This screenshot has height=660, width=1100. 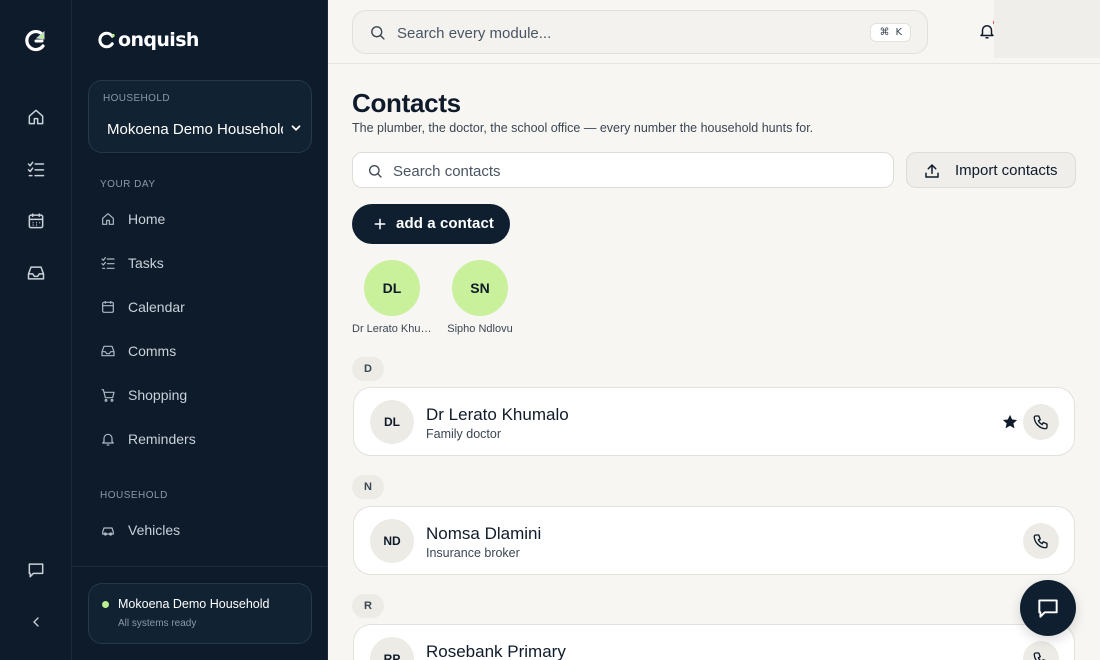 I want to click on global-search: ⌘ K, so click(x=640, y=32).